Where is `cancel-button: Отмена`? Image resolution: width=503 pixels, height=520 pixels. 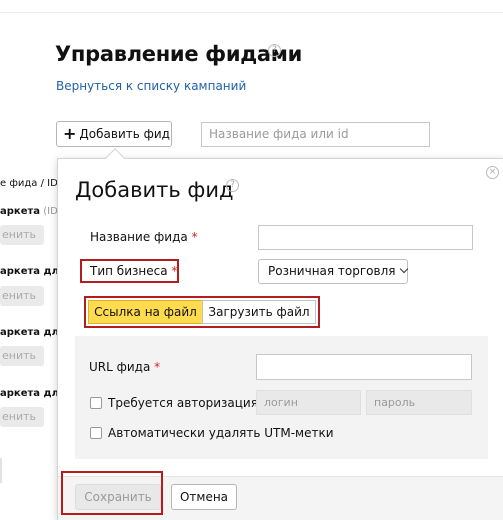
cancel-button: Отмена is located at coordinates (204, 497).